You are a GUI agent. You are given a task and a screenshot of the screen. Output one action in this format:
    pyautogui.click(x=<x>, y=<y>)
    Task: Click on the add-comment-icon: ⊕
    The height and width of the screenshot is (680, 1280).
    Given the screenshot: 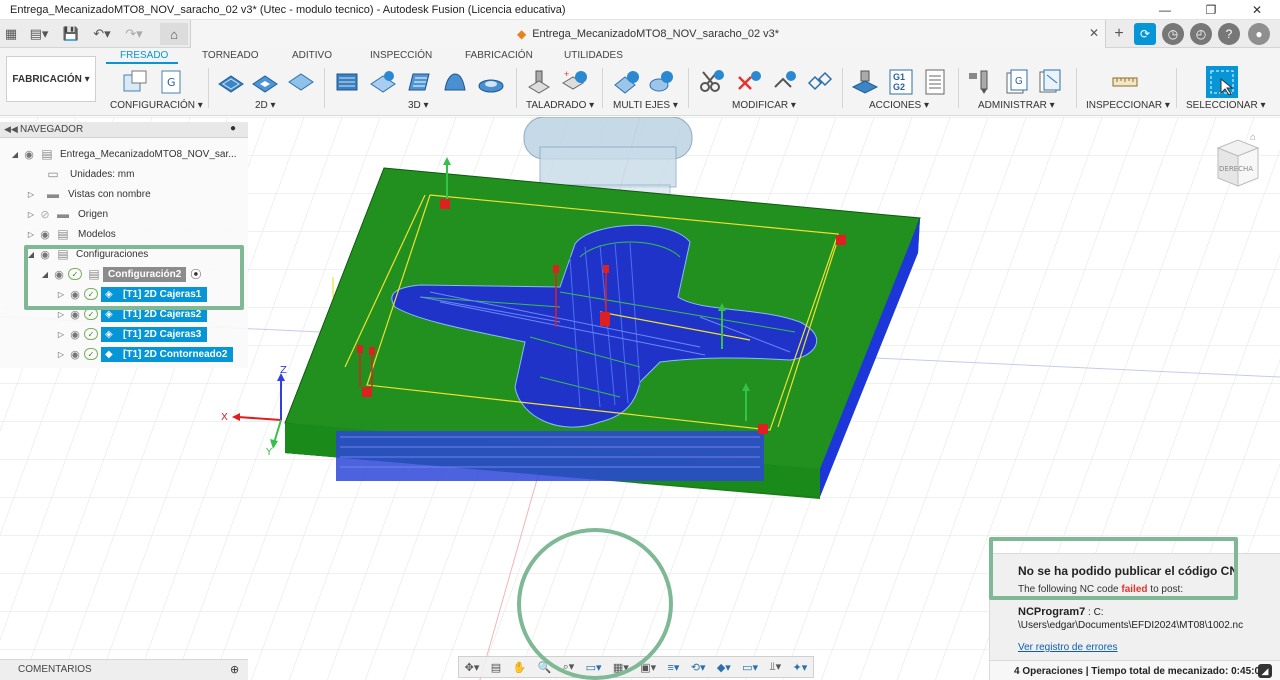 What is the action you would take?
    pyautogui.click(x=234, y=669)
    